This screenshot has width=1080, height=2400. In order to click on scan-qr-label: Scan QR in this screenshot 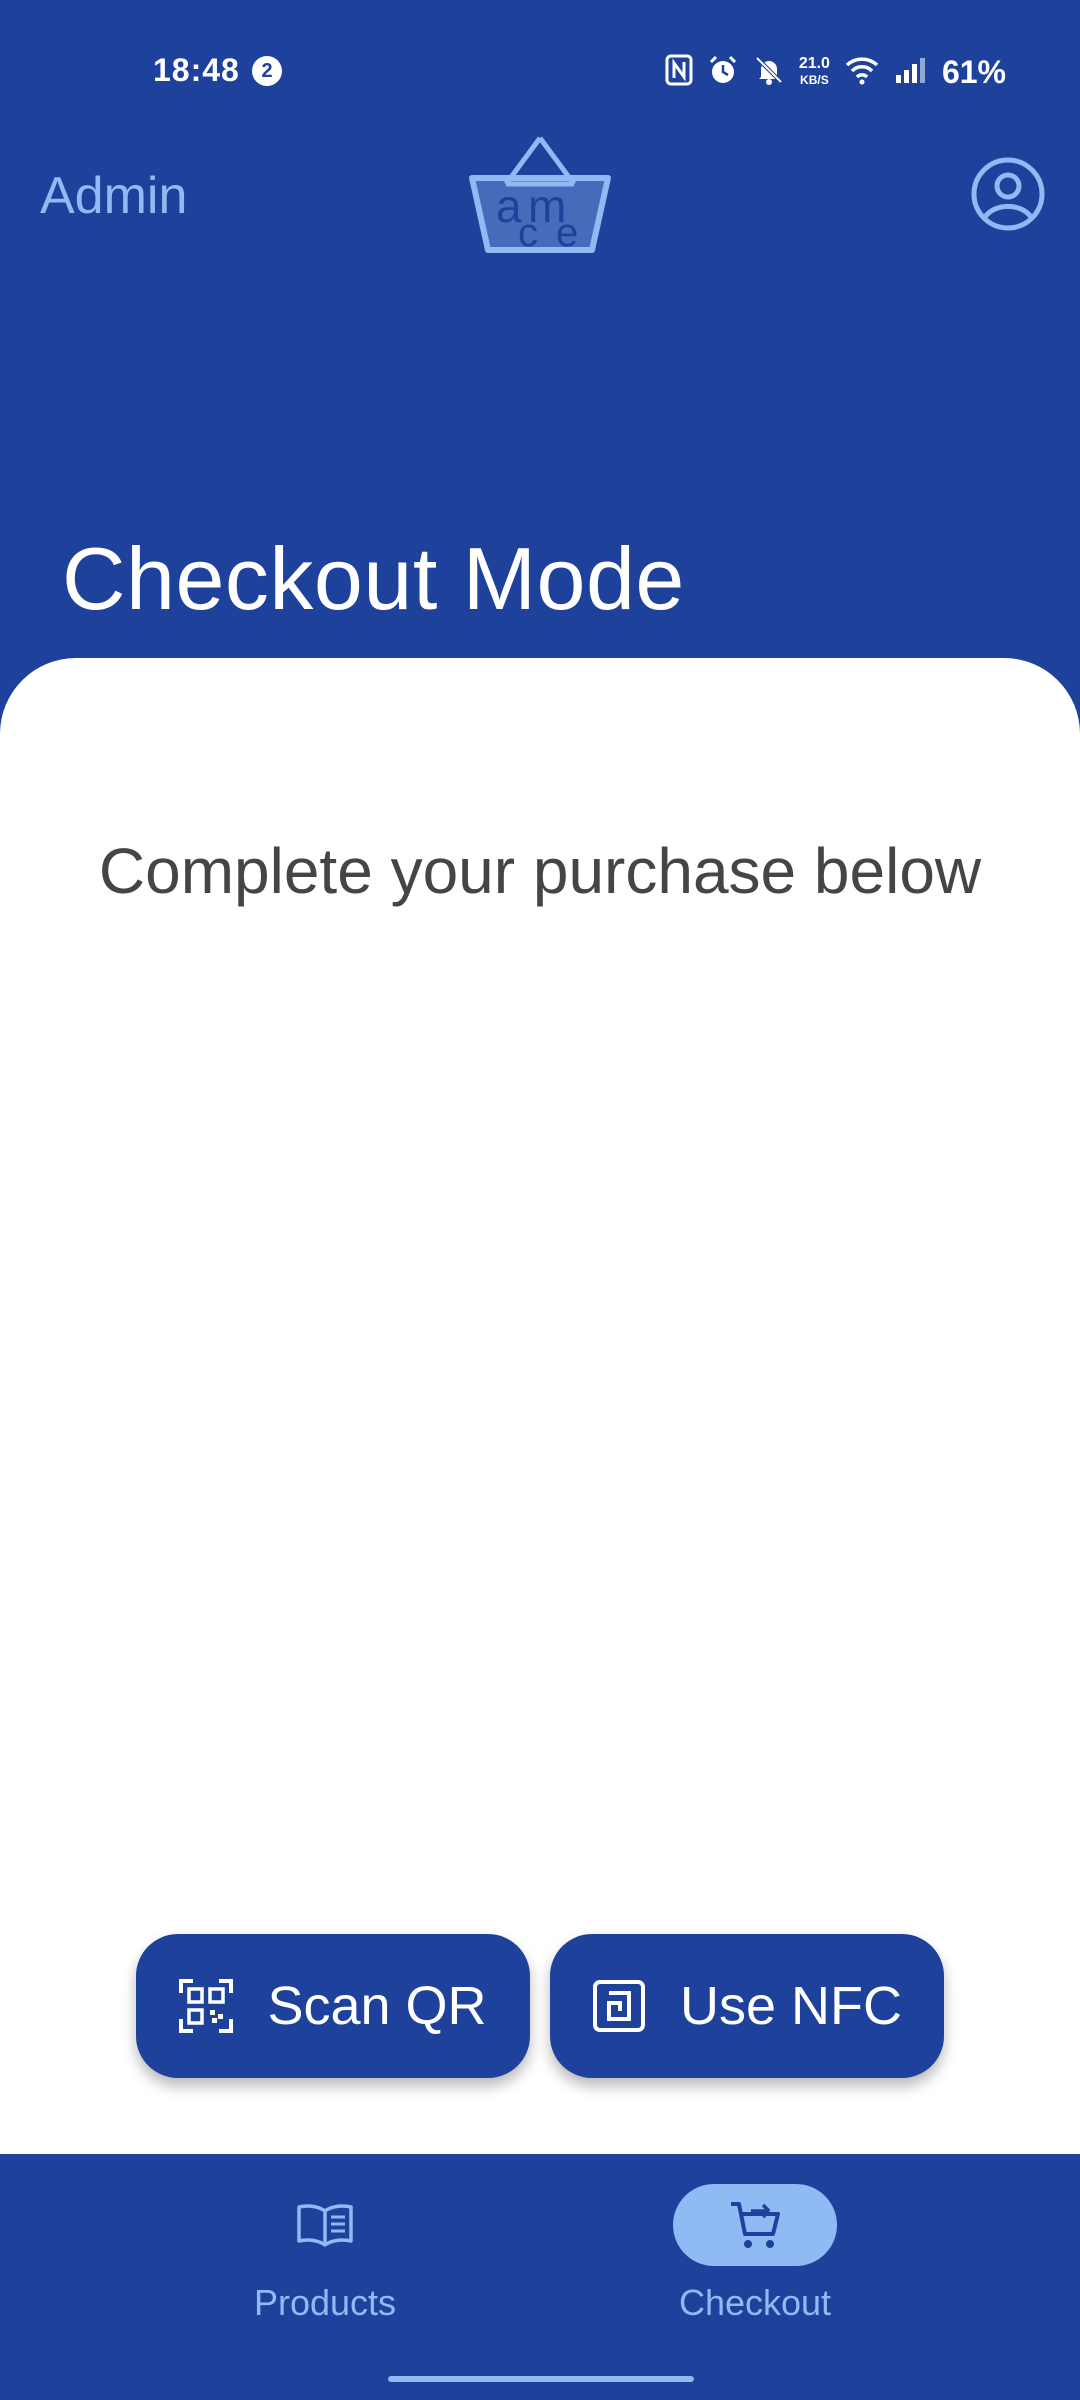, I will do `click(377, 2006)`.